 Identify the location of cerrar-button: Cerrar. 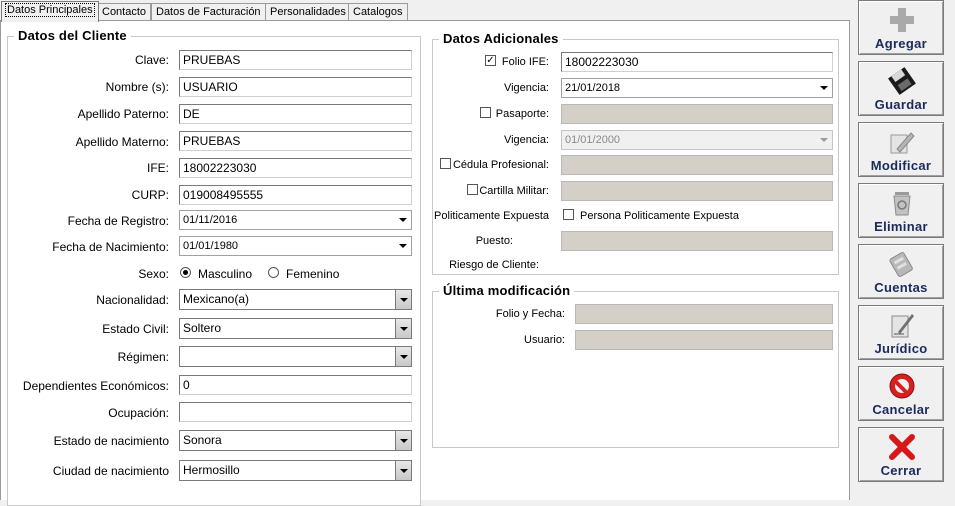
(901, 454).